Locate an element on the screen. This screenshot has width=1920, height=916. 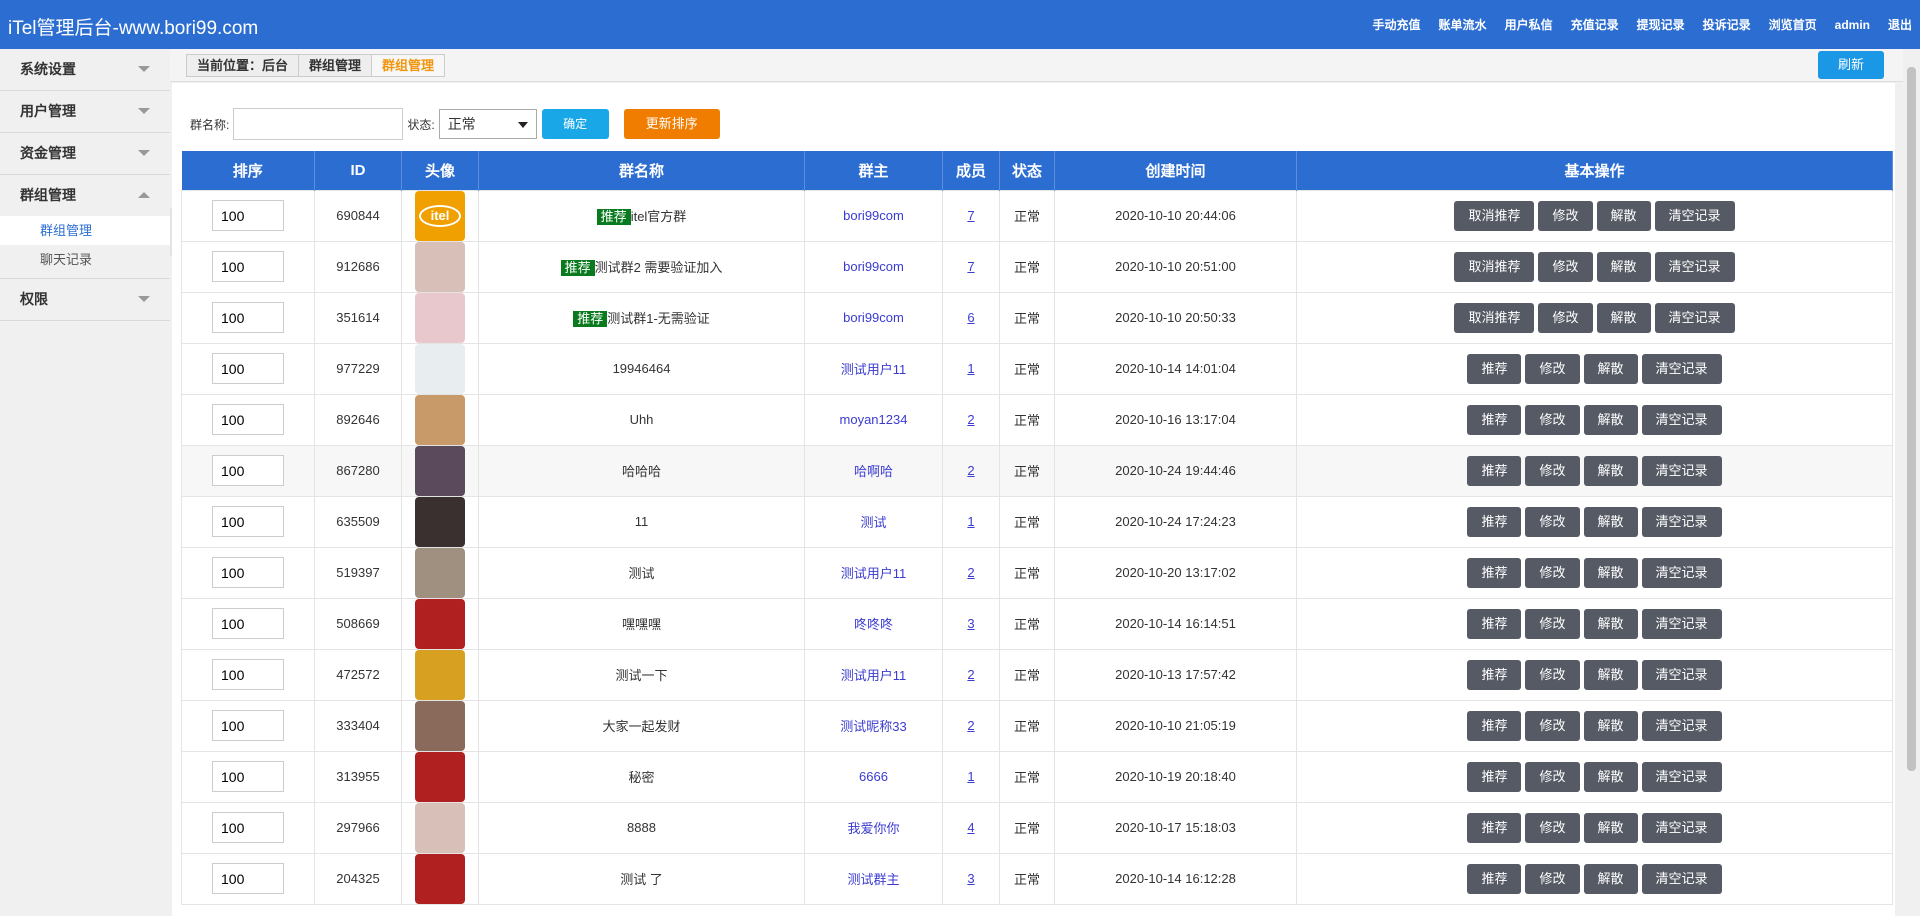
refresh-button: 刷新 is located at coordinates (1851, 65).